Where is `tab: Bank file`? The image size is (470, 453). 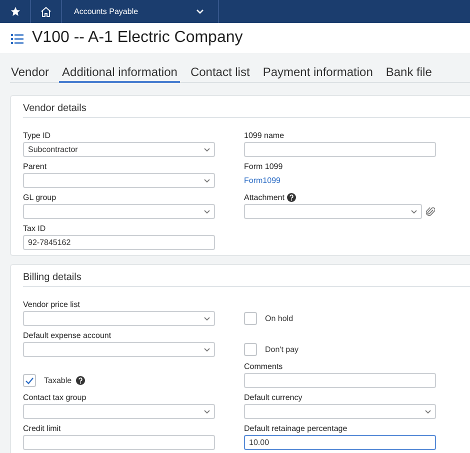 tab: Bank file is located at coordinates (408, 74).